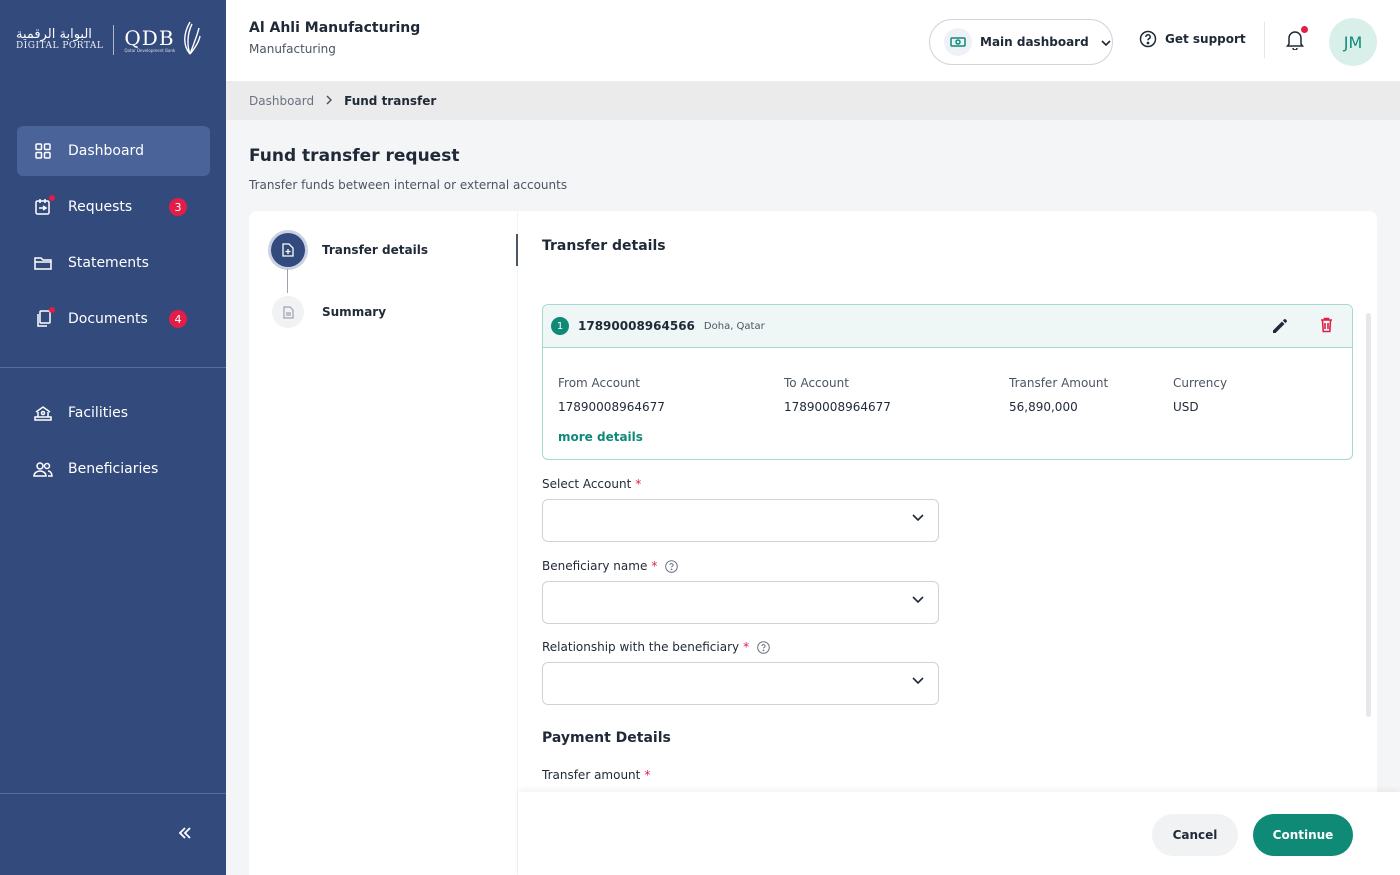 This screenshot has width=1400, height=875. I want to click on bell-icon, so click(1297, 39).